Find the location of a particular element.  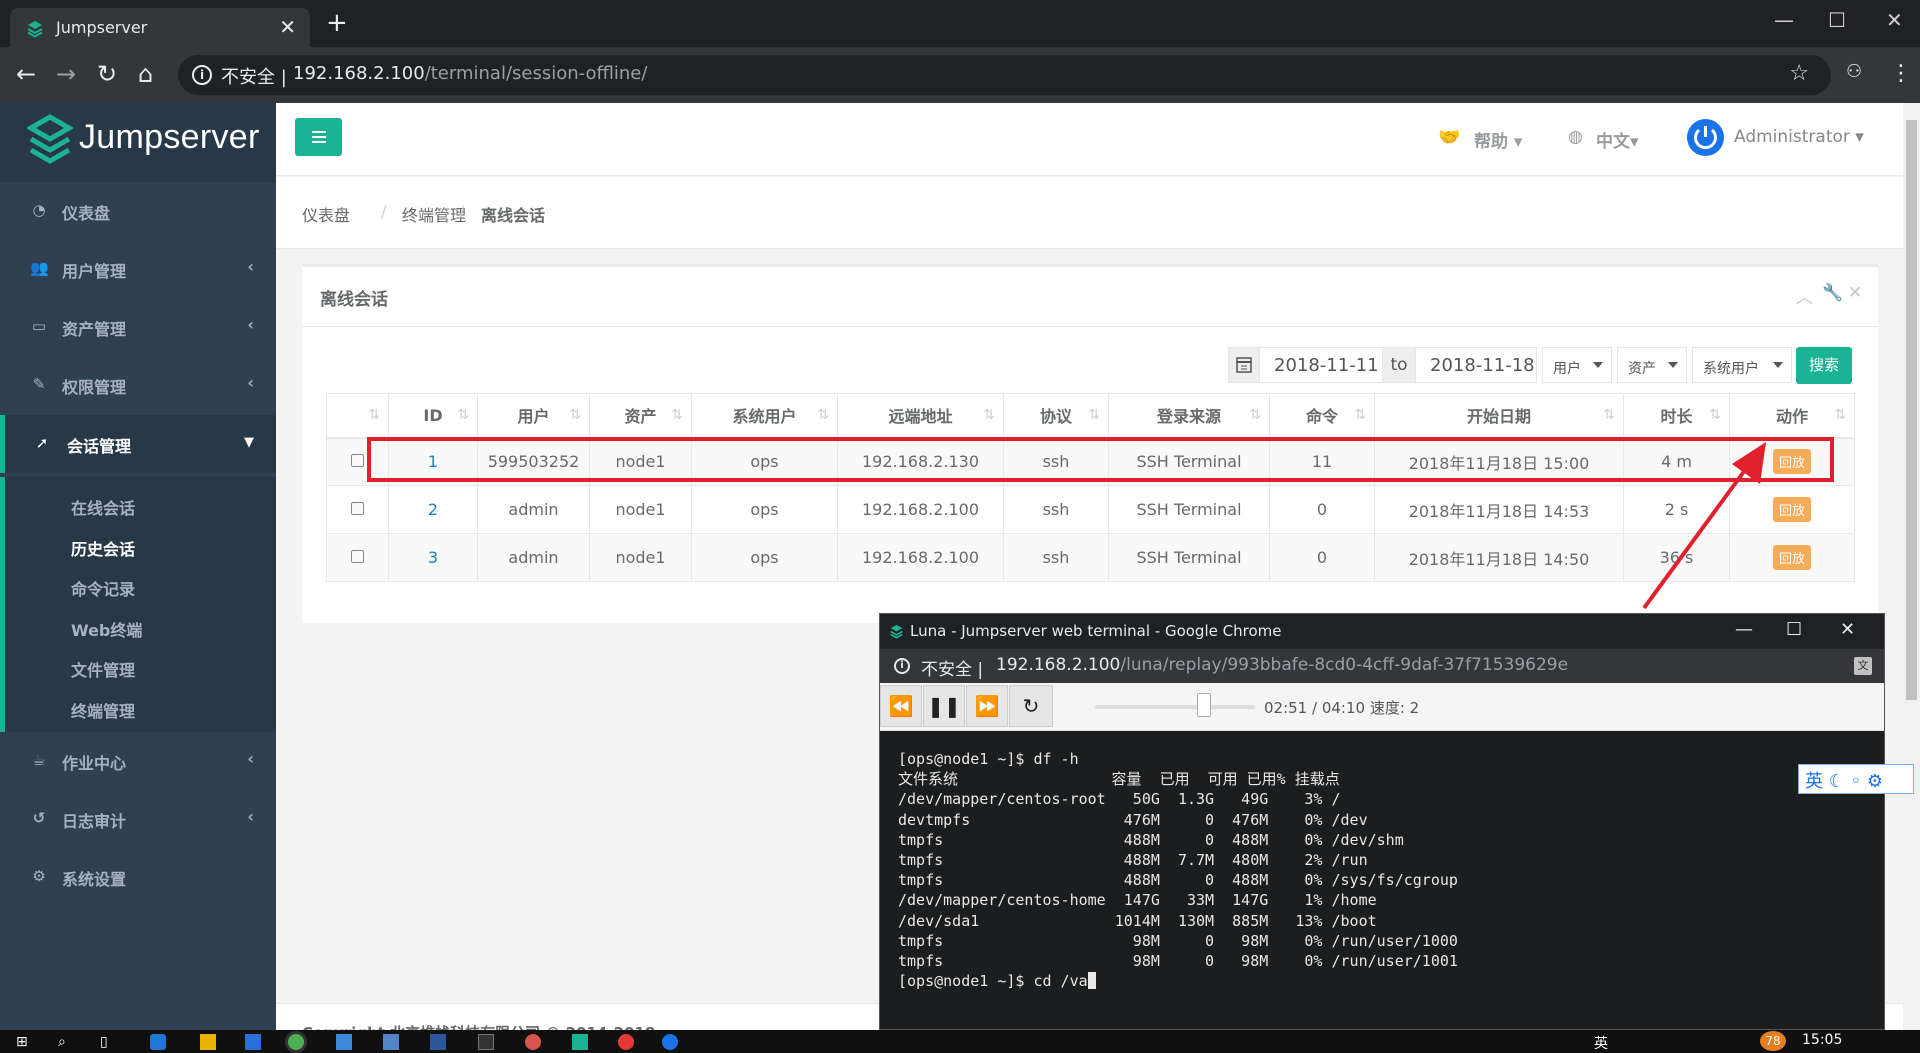

col-remote: 远端地址 ⇅ is located at coordinates (920, 416).